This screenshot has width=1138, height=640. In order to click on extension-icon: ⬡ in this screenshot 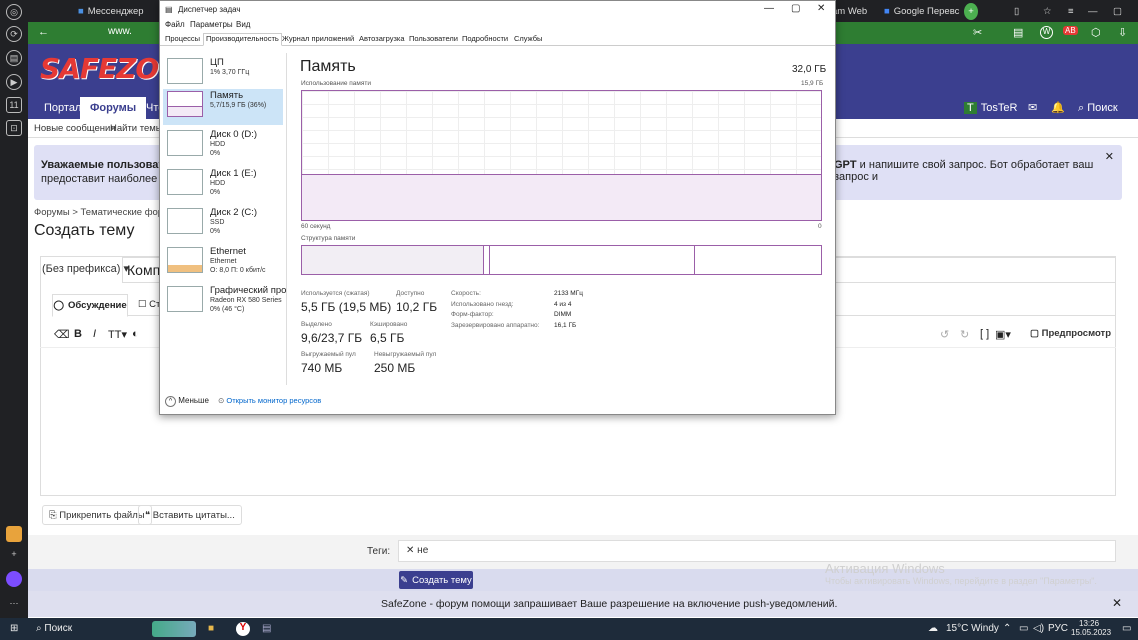, I will do `click(1096, 32)`.